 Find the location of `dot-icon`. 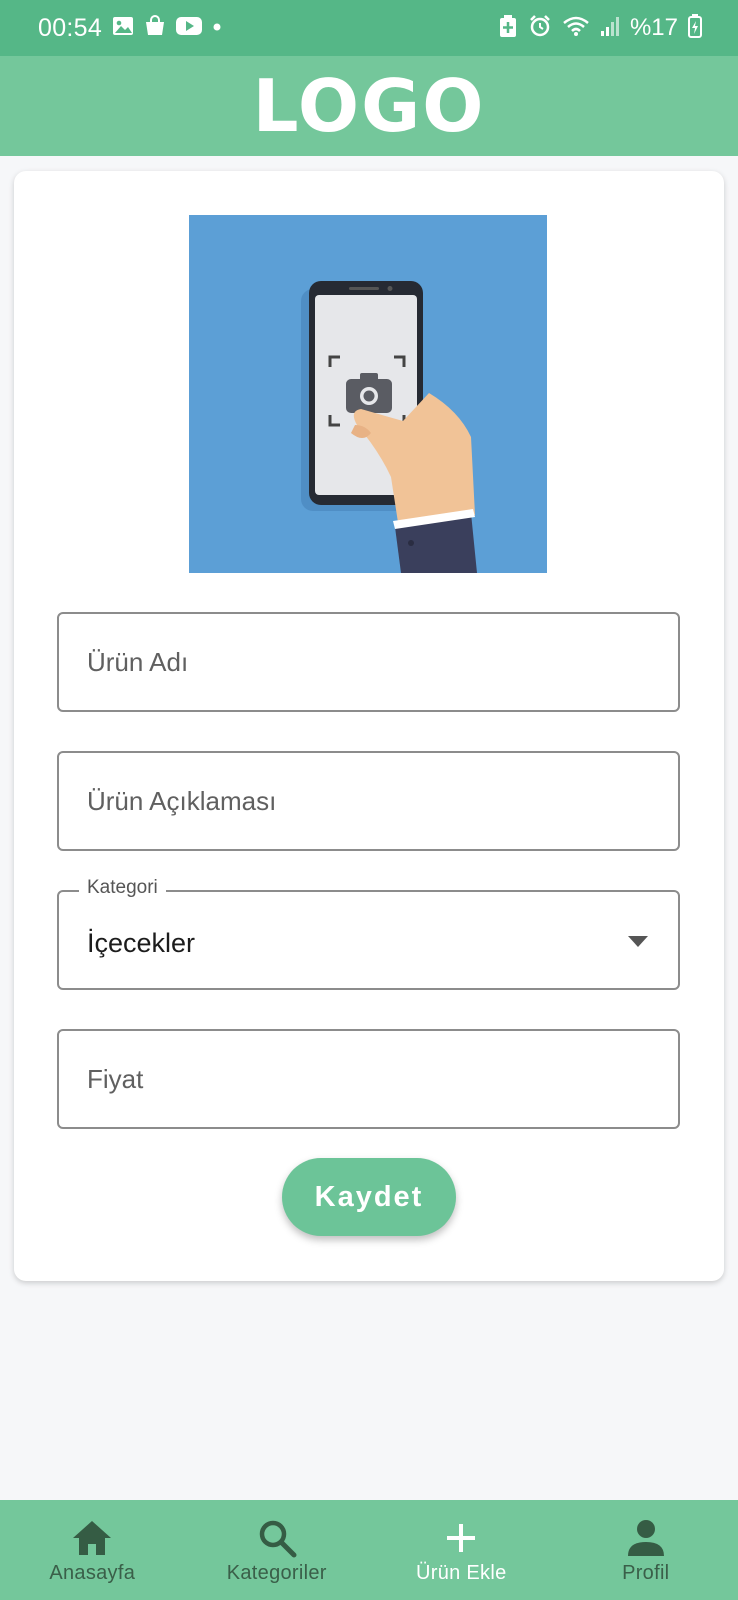

dot-icon is located at coordinates (217, 28).